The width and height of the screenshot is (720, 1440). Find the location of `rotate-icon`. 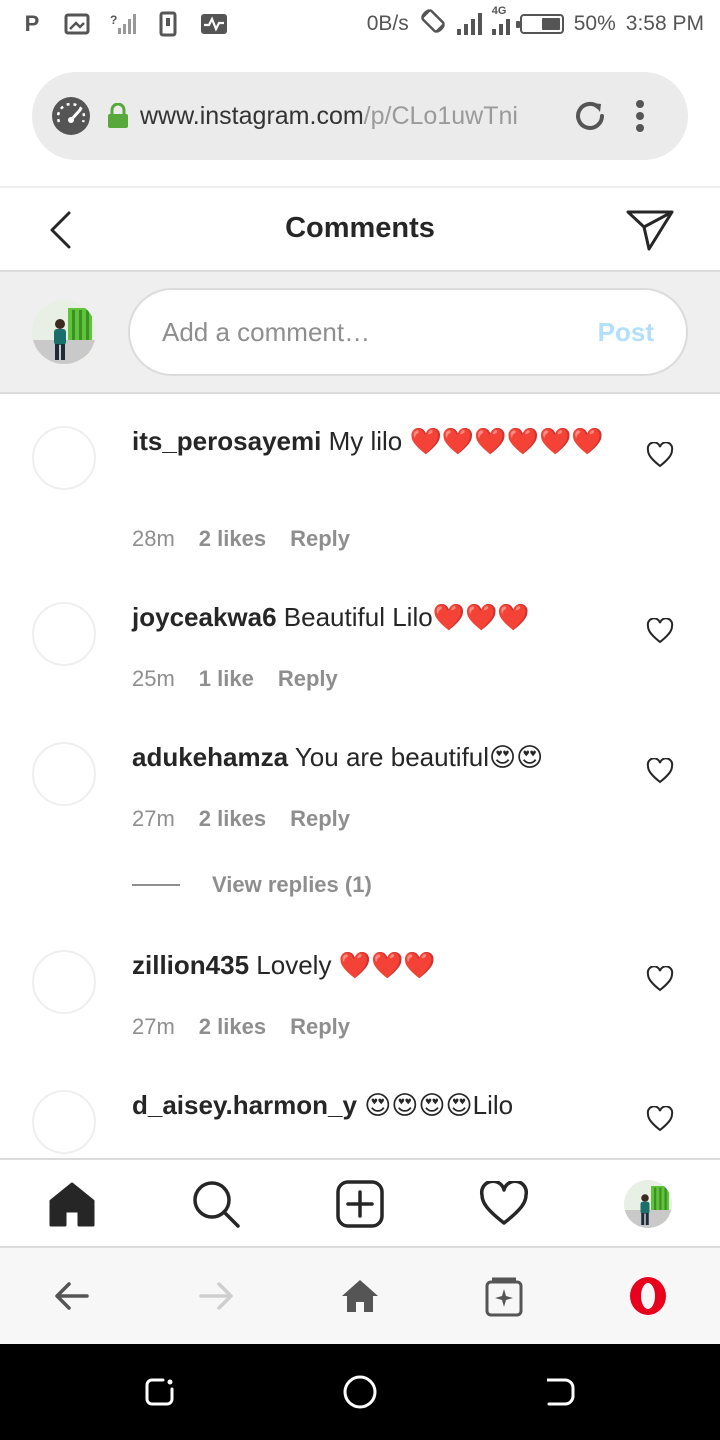

rotate-icon is located at coordinates (433, 24).